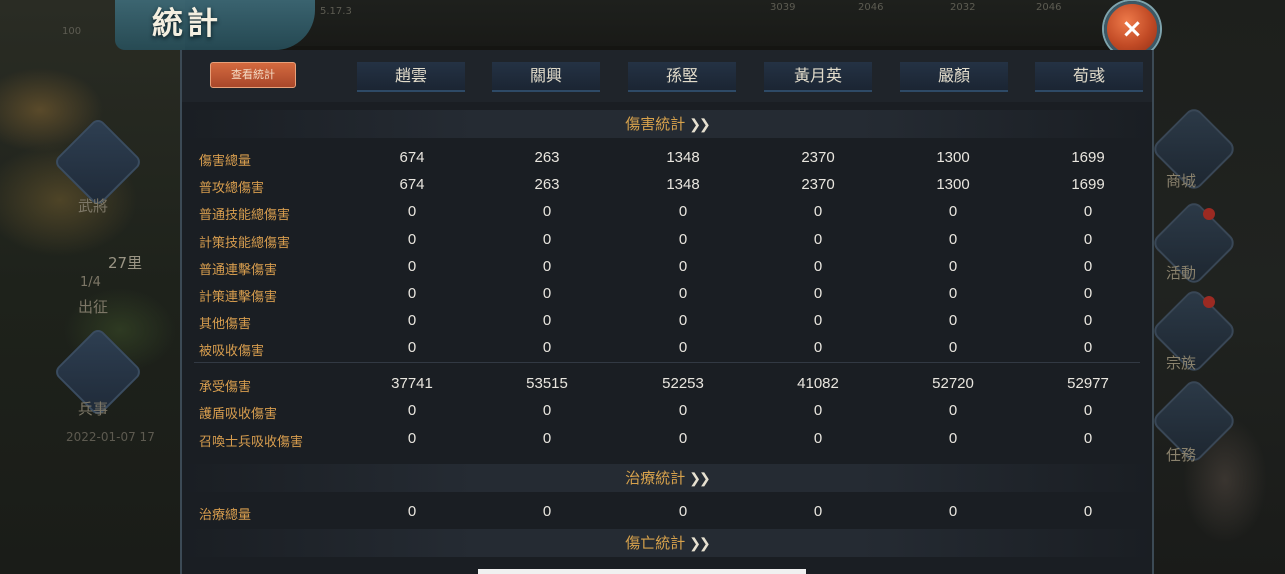 The image size is (1285, 574). Describe the element at coordinates (411, 77) in the screenshot. I see `tab-hero: 趙雲` at that location.